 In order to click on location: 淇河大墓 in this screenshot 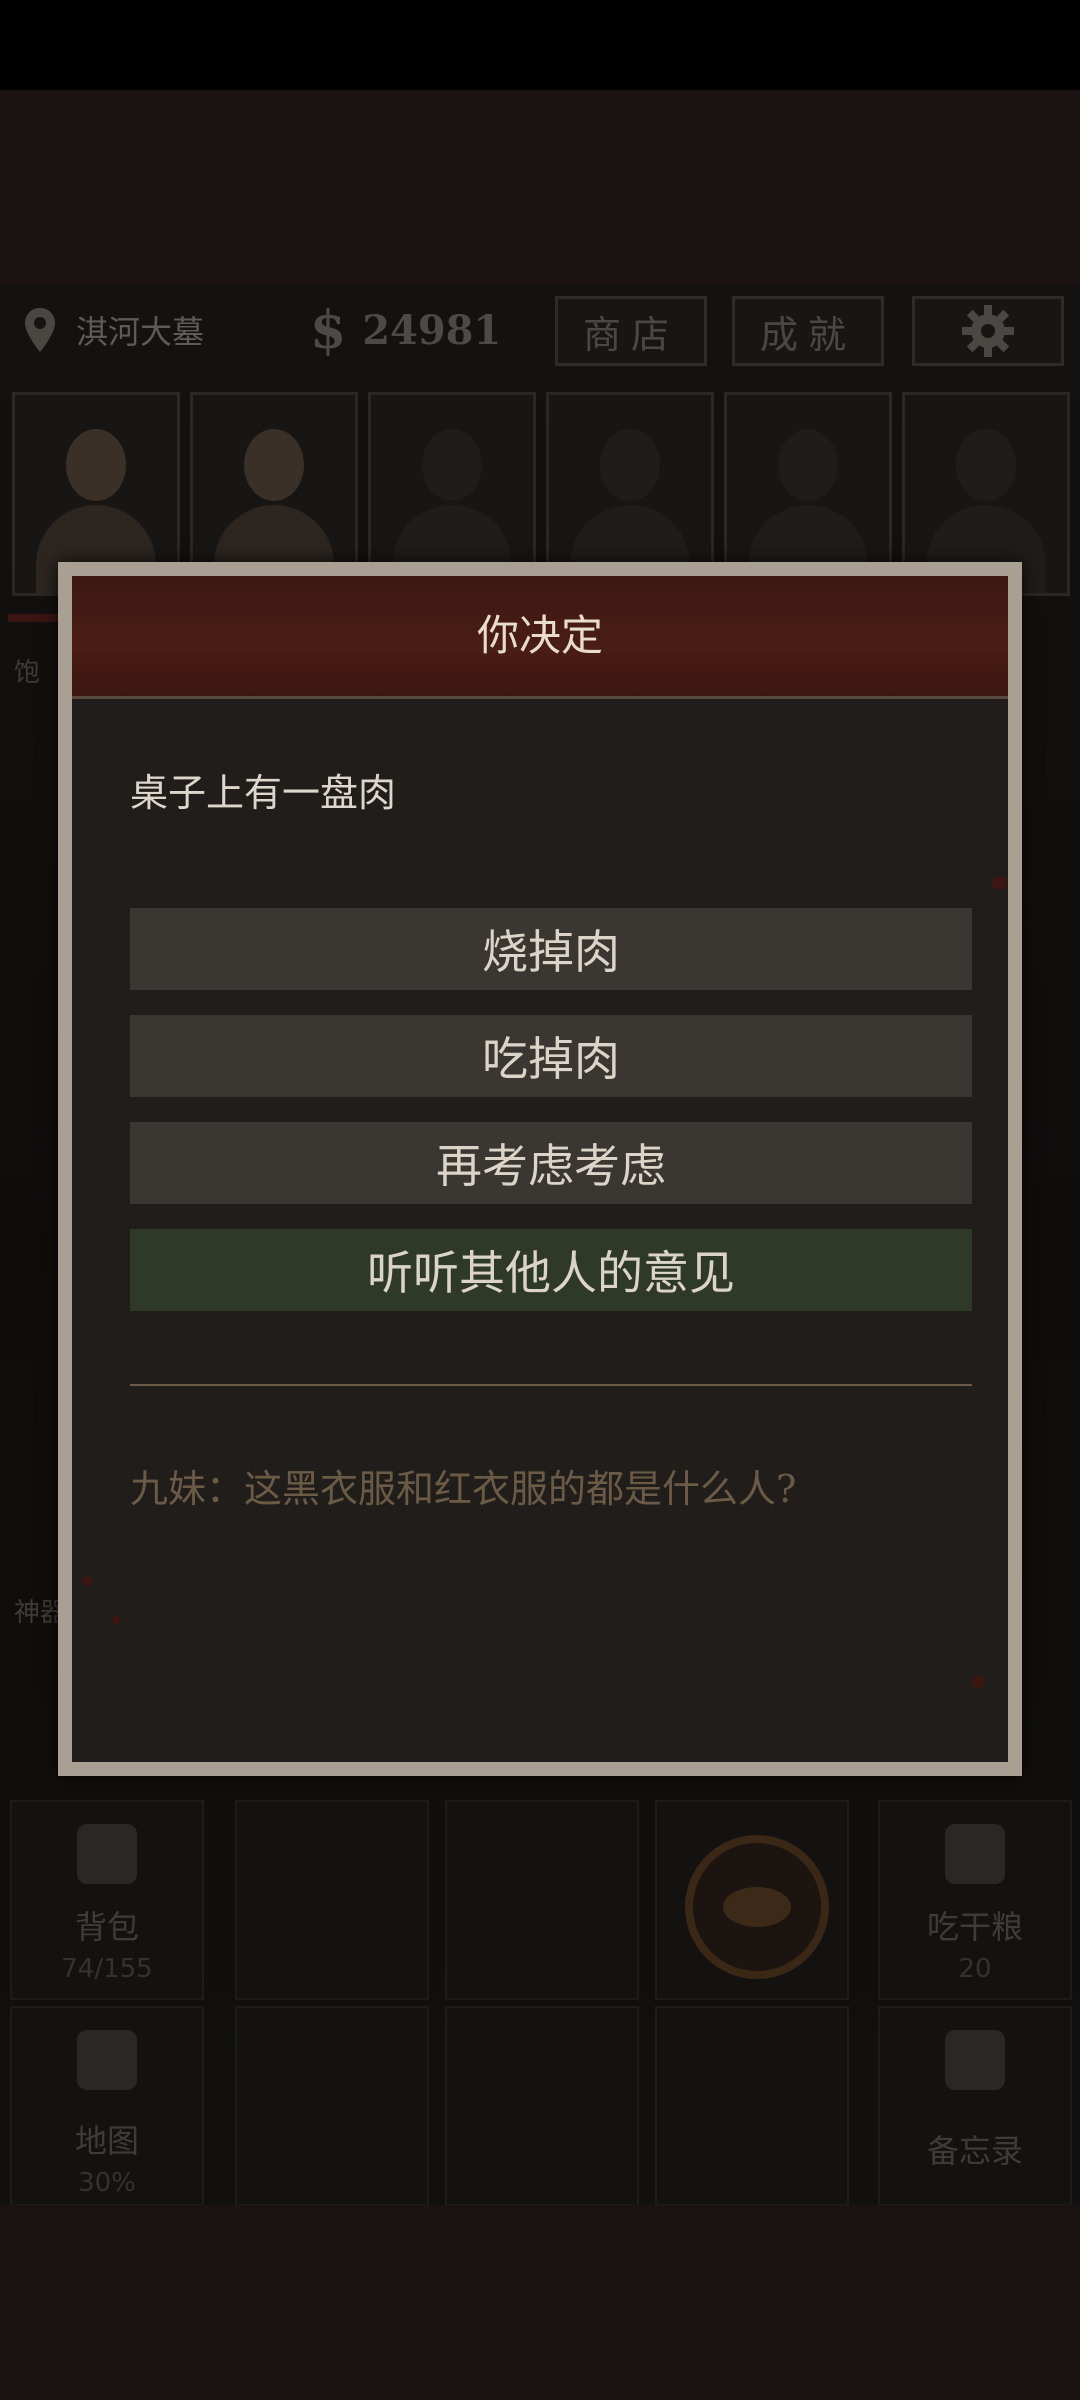, I will do `click(113, 330)`.